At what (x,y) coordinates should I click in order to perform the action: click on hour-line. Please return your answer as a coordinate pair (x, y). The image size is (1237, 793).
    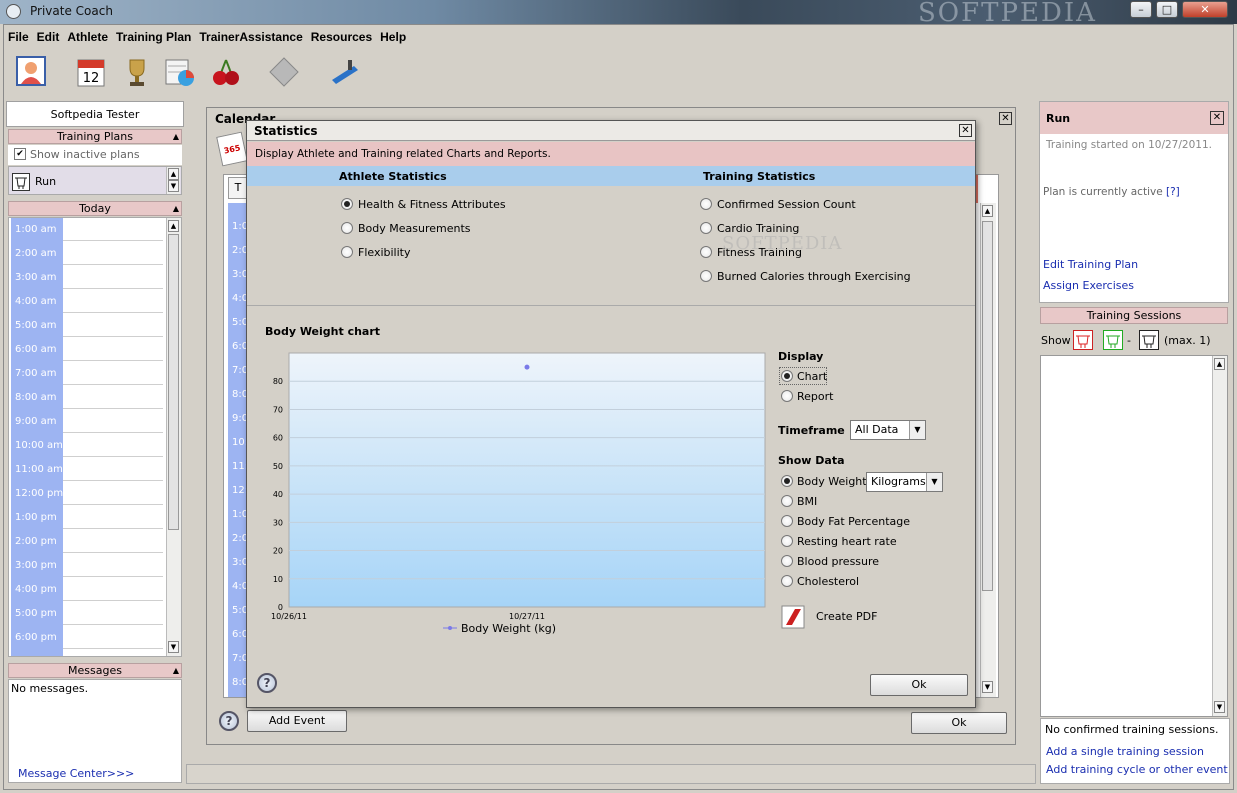
    Looking at the image, I should click on (113, 432).